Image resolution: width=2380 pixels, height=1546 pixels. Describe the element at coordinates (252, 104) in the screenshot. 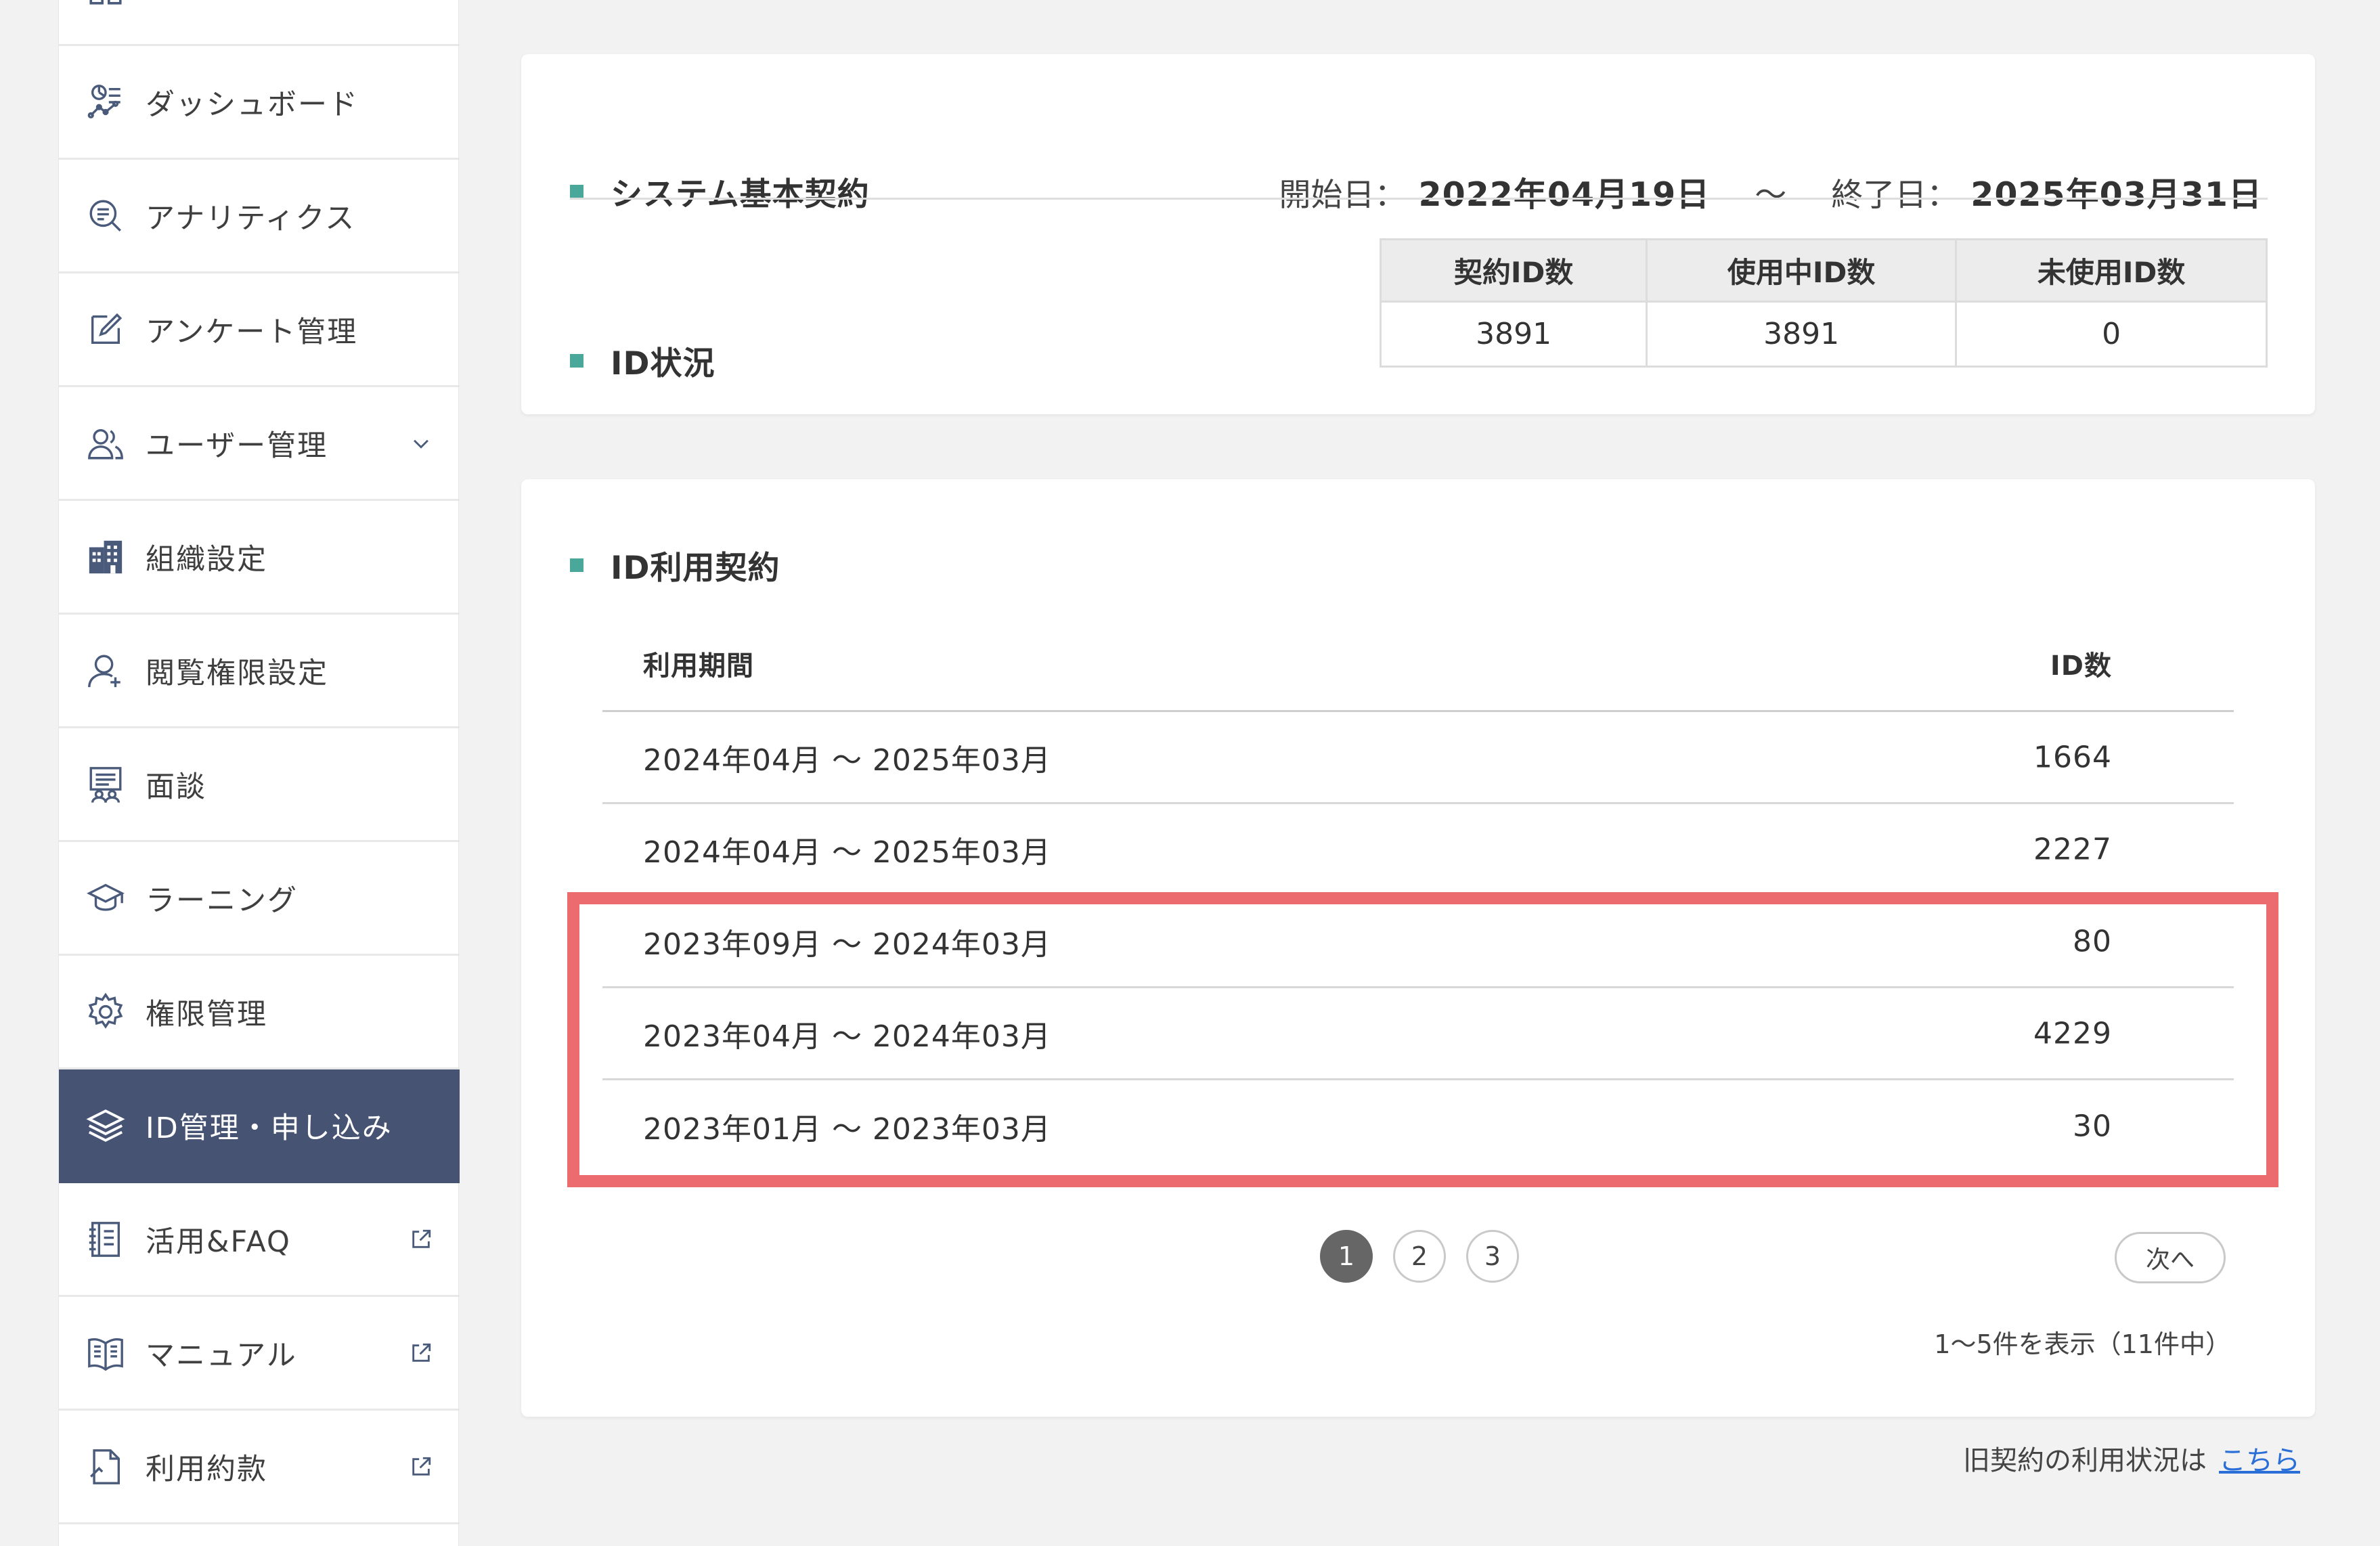

I see `sidebar-item-label: ダッシュボード` at that location.